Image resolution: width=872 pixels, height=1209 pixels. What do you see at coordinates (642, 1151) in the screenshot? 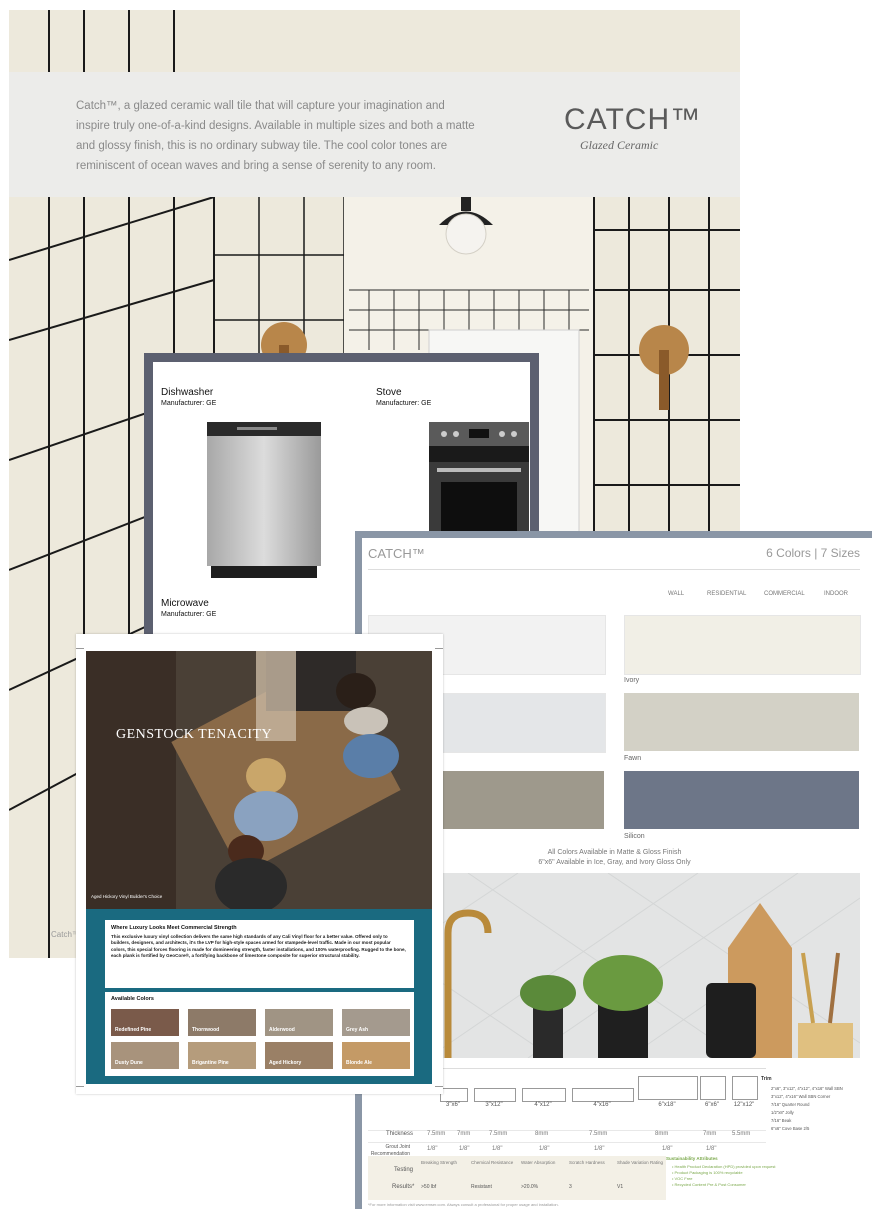
I see `grout-row: 1/8" 1/8" 1/8" 1/8" 1/8" 1/8" 1/8"` at bounding box center [642, 1151].